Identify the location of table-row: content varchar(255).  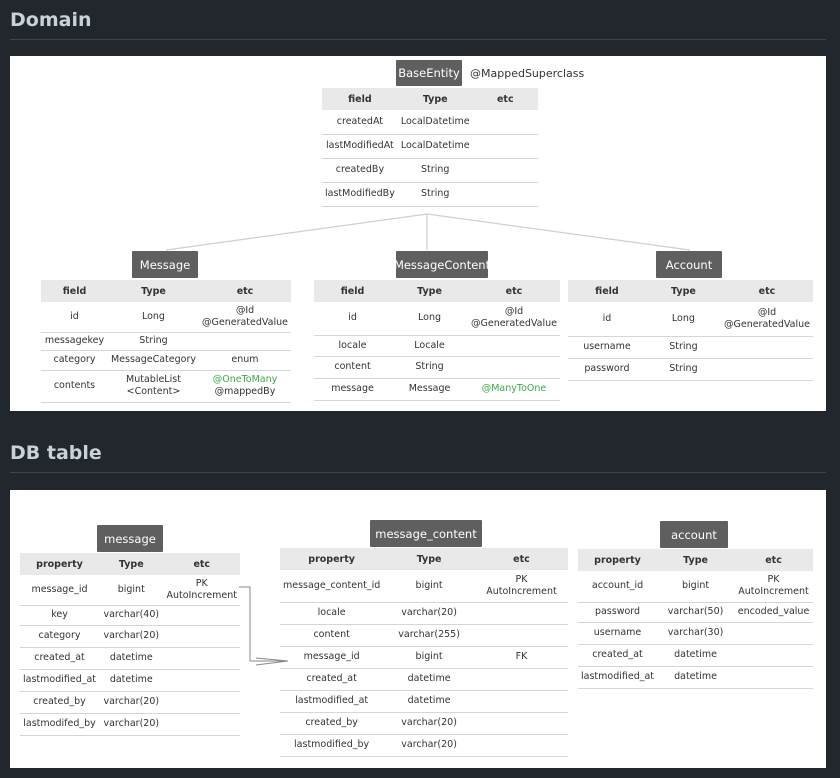
(424, 635).